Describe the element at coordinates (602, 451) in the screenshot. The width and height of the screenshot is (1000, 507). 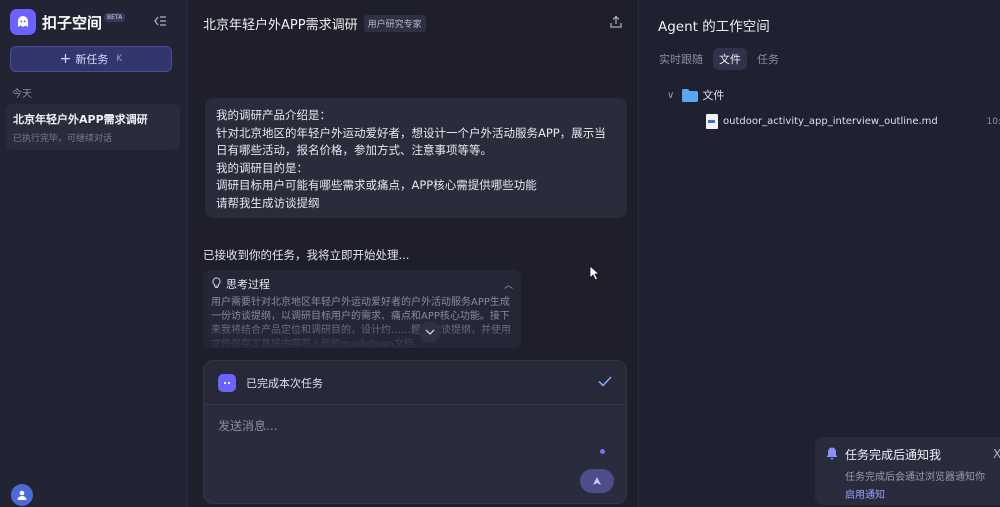
I see `status-dot` at that location.